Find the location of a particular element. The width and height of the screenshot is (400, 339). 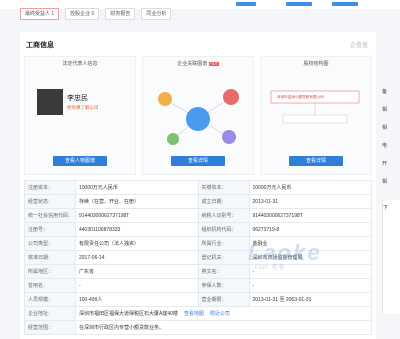

tab-industry: 同业分析 is located at coordinates (156, 14).